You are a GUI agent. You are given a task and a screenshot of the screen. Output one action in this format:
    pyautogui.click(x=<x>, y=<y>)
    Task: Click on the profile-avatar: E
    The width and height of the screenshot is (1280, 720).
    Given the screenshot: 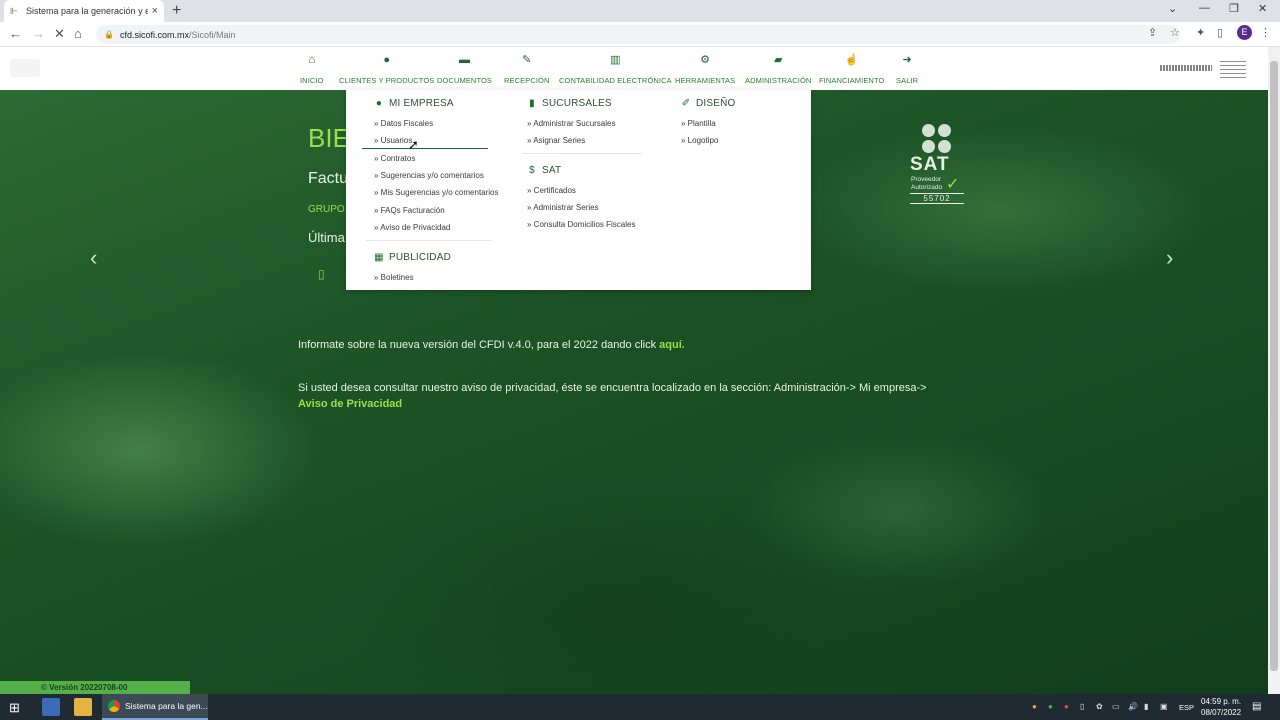 What is the action you would take?
    pyautogui.click(x=1244, y=32)
    